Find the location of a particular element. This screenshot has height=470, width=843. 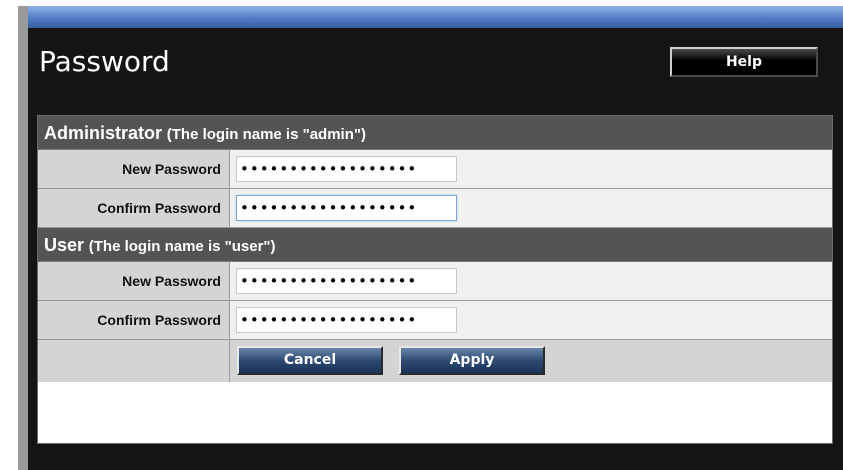

action-row: Cancel Apply is located at coordinates (435, 361).